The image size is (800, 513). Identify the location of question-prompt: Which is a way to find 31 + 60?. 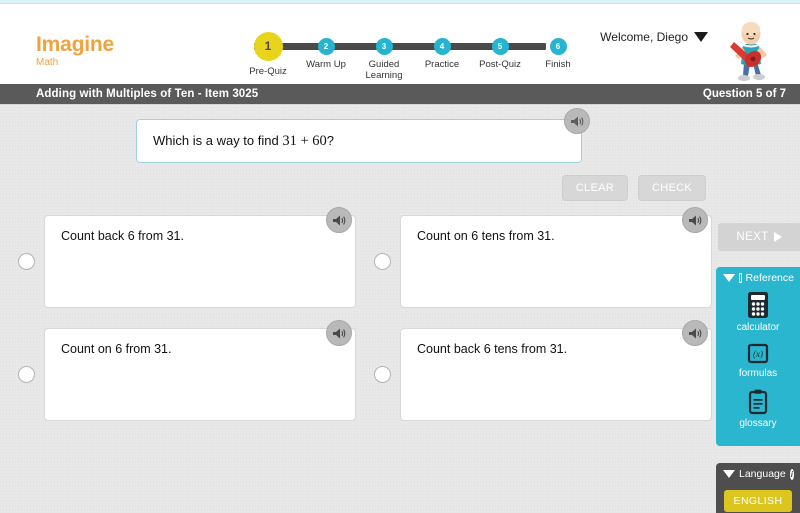
(359, 141).